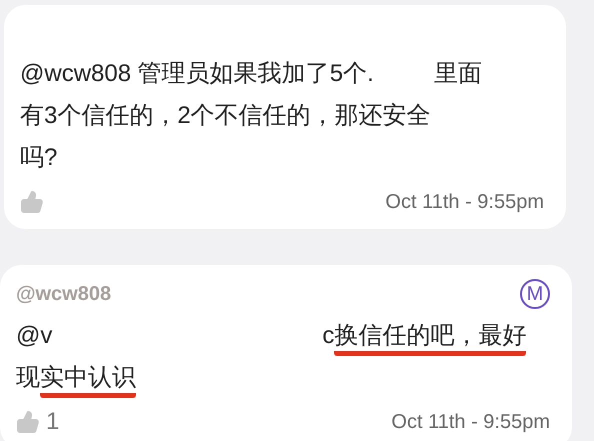  Describe the element at coordinates (535, 294) in the screenshot. I see `moderator-badge: M` at that location.